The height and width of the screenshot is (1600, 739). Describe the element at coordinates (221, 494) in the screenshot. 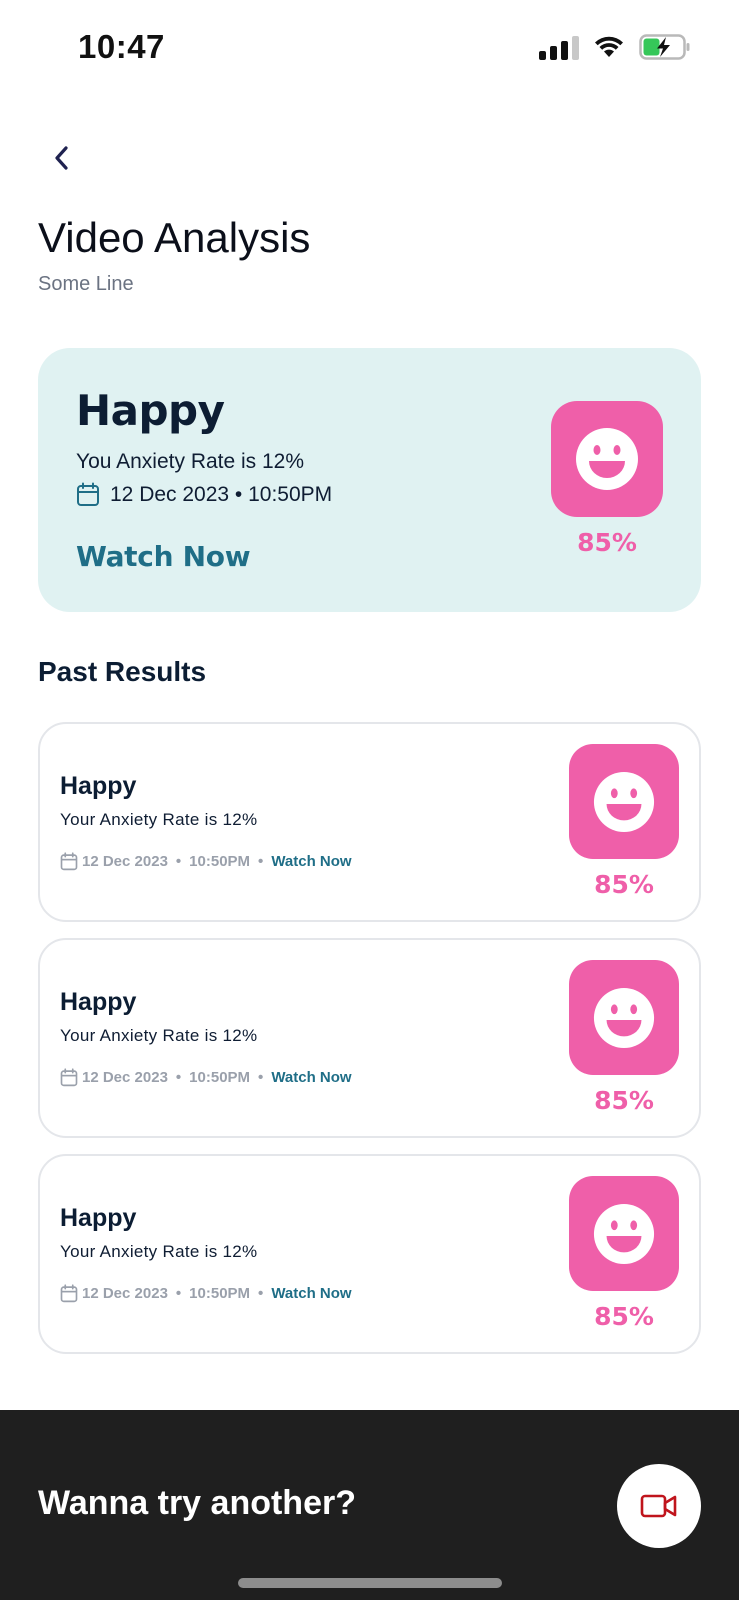

I see `latest-result-datetime: 12 Dec 2023 • 10:50PM` at that location.